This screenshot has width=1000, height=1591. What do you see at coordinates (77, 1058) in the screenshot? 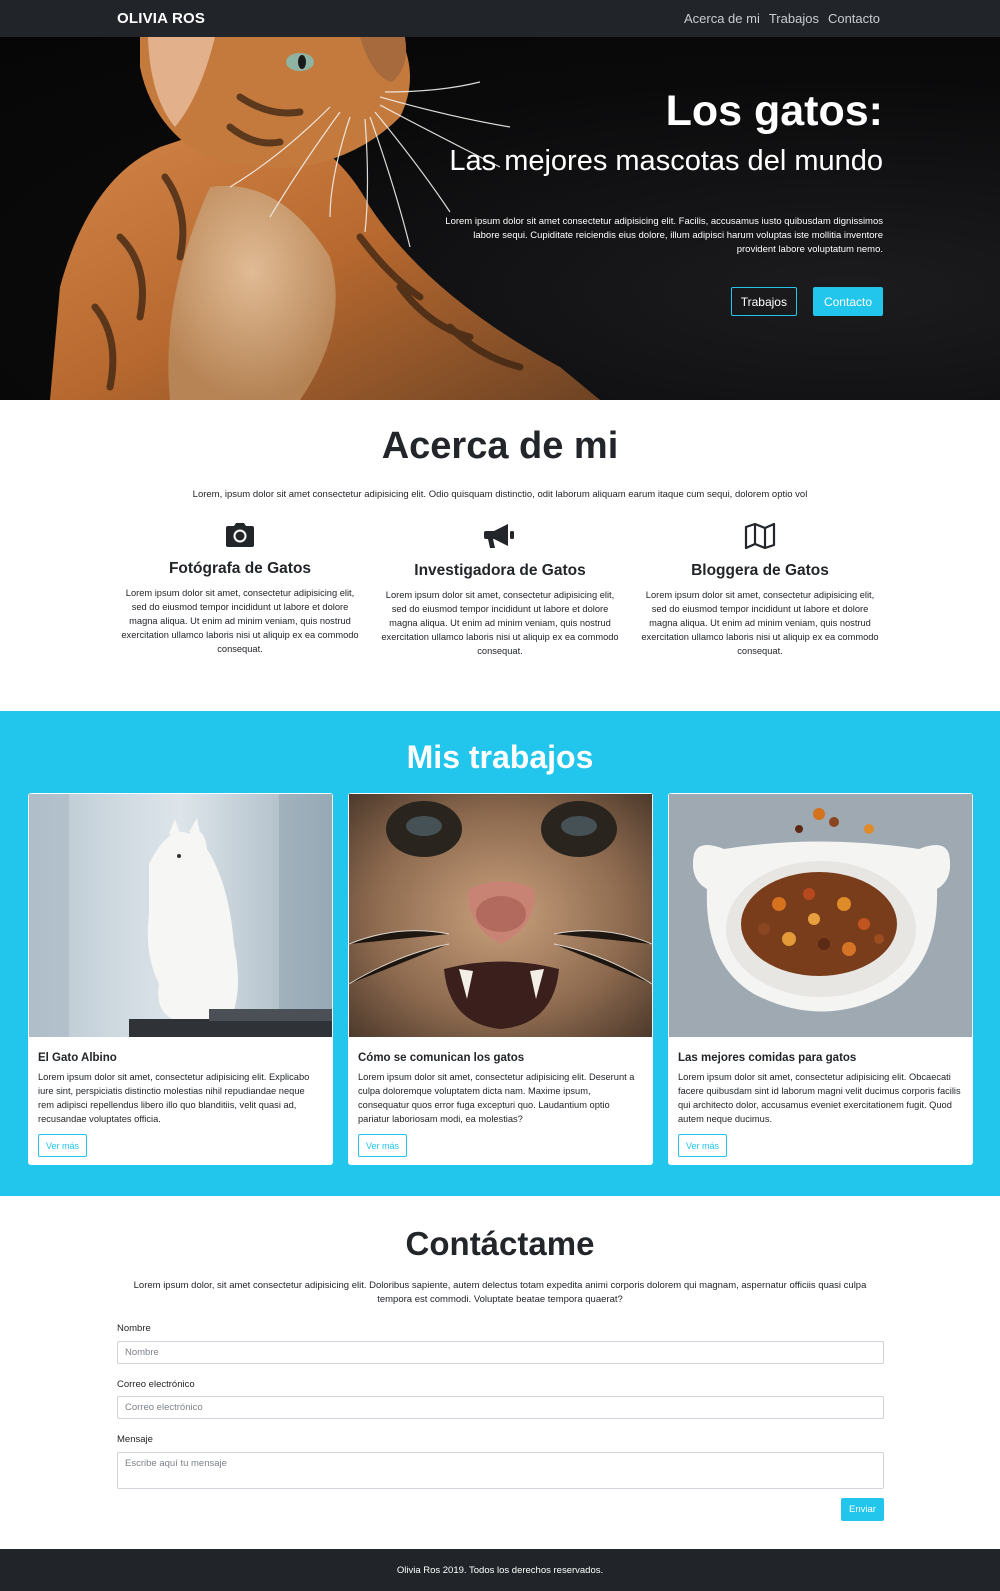
I see `card-title: El Gato Albino` at bounding box center [77, 1058].